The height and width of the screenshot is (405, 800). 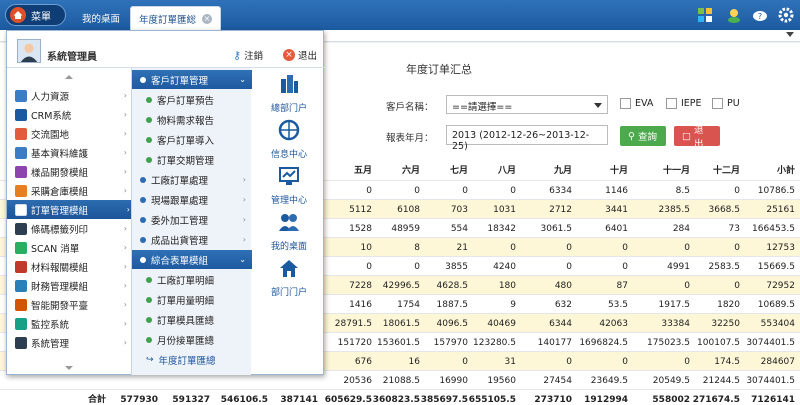 I want to click on table-cell: 八月, so click(x=506, y=171).